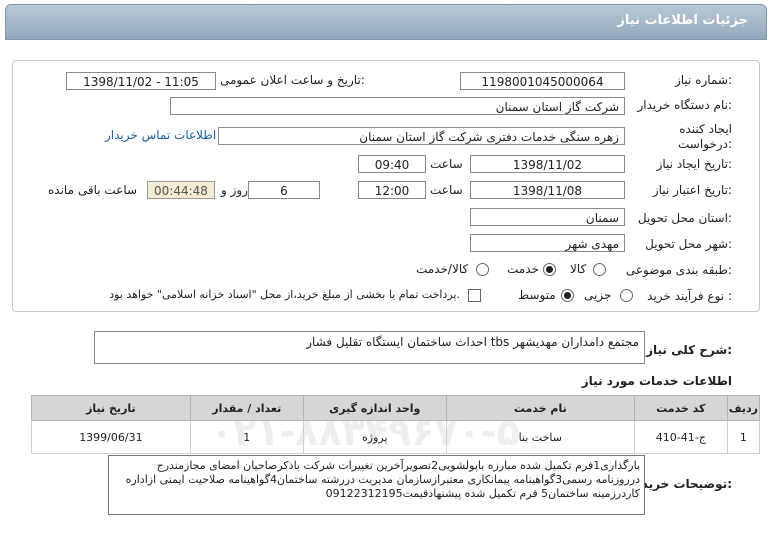  I want to click on cell-qty: 1, so click(246, 437).